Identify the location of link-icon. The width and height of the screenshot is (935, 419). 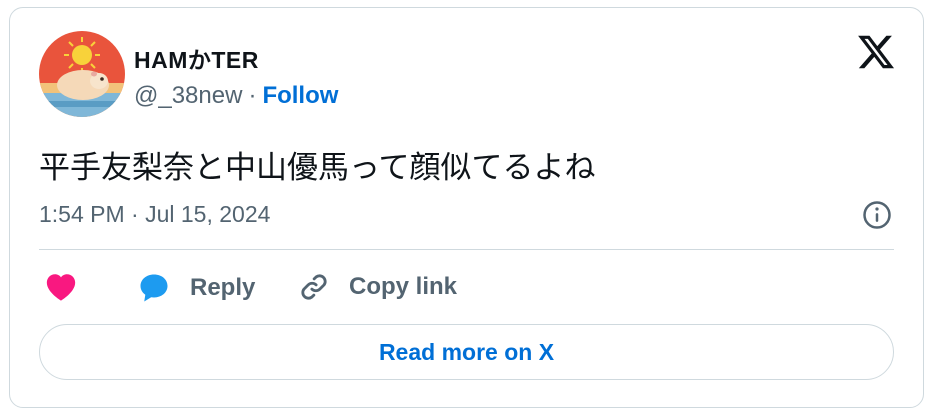
(314, 287).